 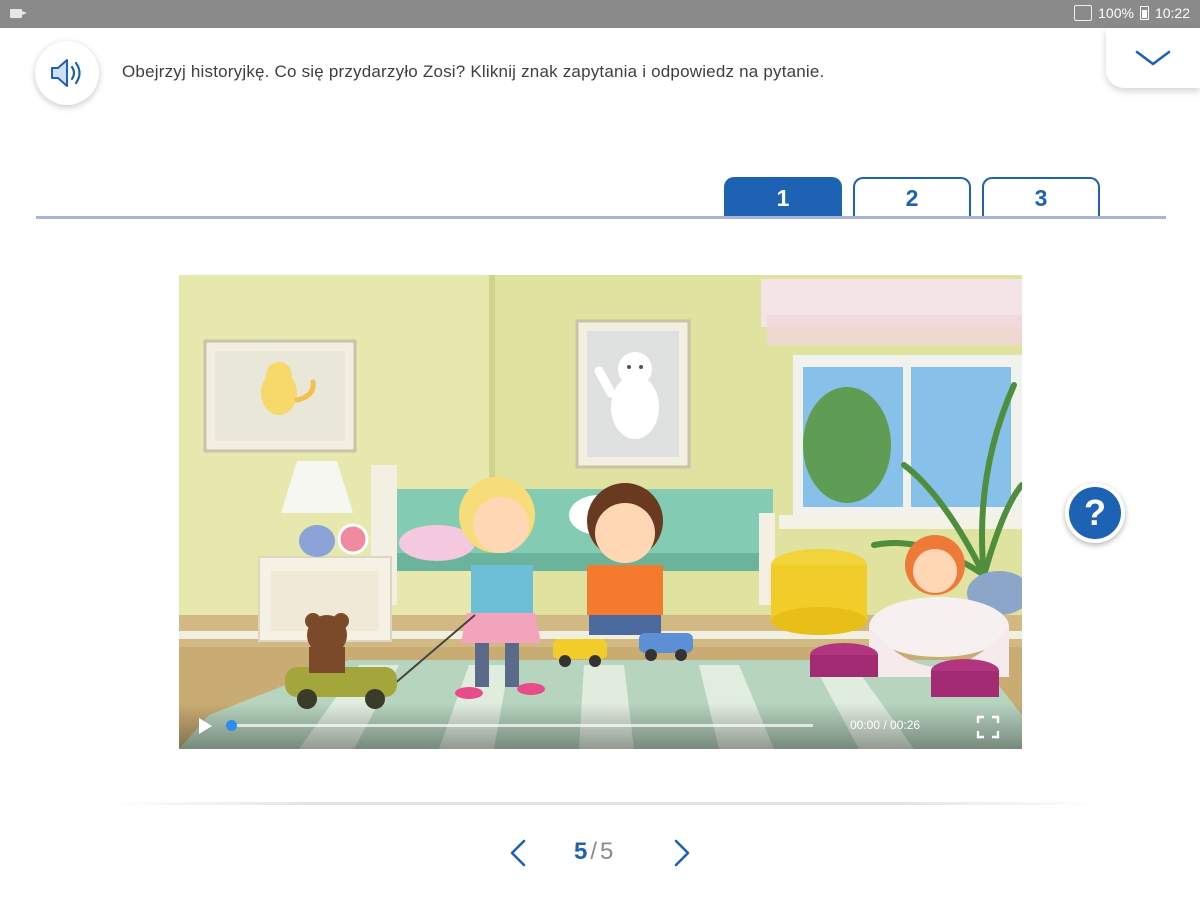 I want to click on battery-icon, so click(x=1144, y=13).